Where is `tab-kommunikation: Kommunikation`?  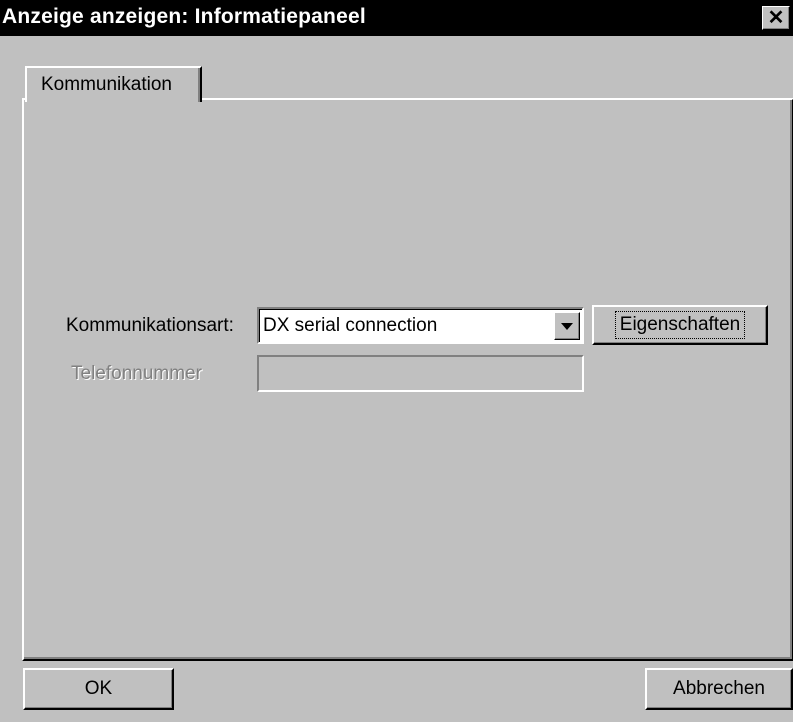 tab-kommunikation: Kommunikation is located at coordinates (113, 84).